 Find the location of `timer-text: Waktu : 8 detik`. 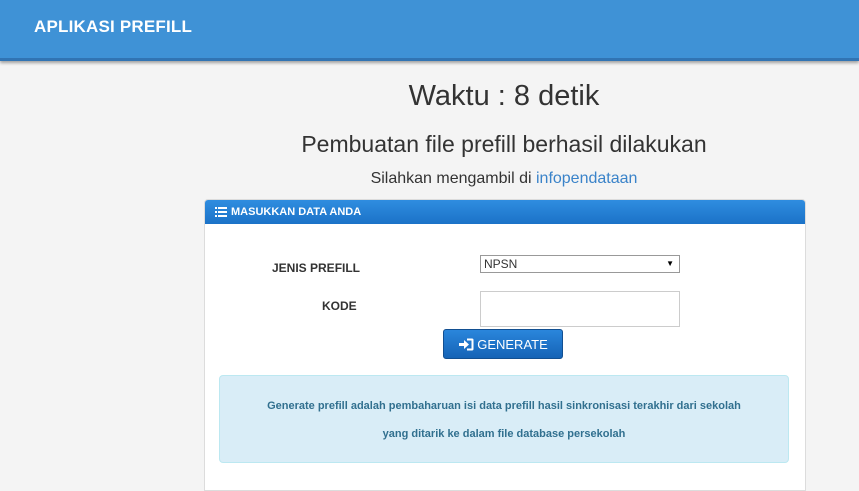

timer-text: Waktu : 8 detik is located at coordinates (504, 96).